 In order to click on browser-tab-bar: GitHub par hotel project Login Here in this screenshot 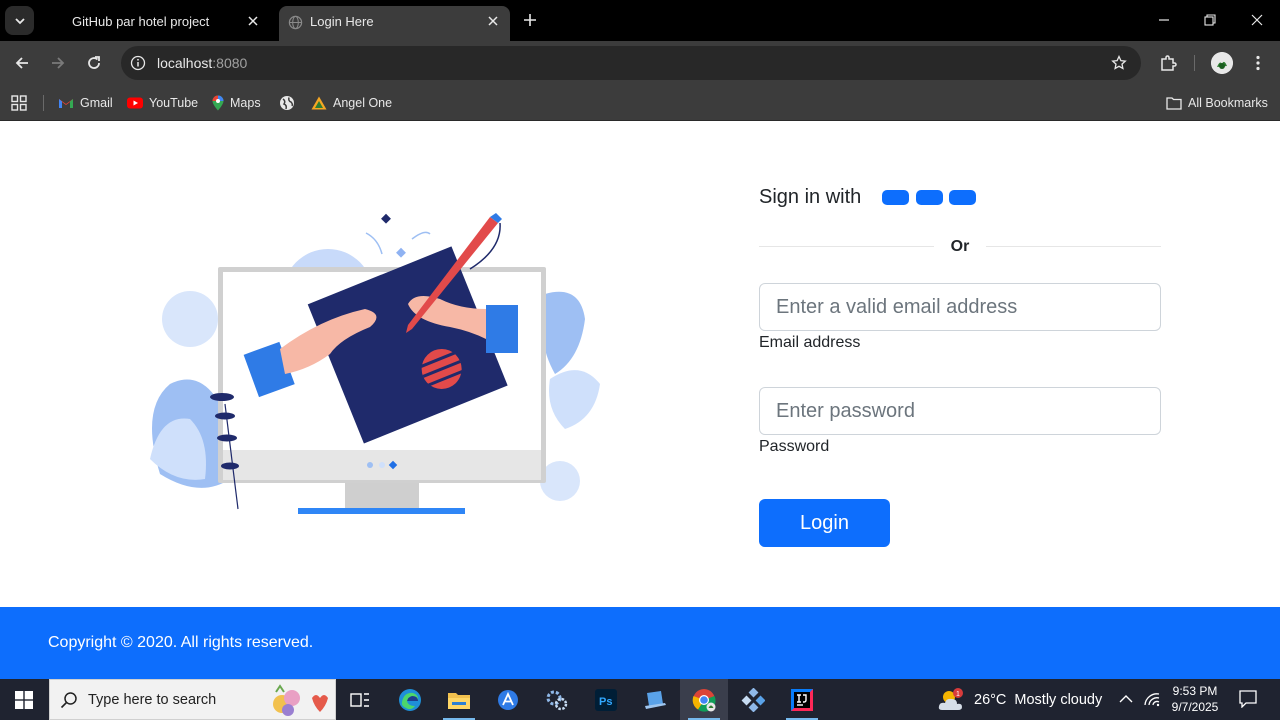, I will do `click(640, 20)`.